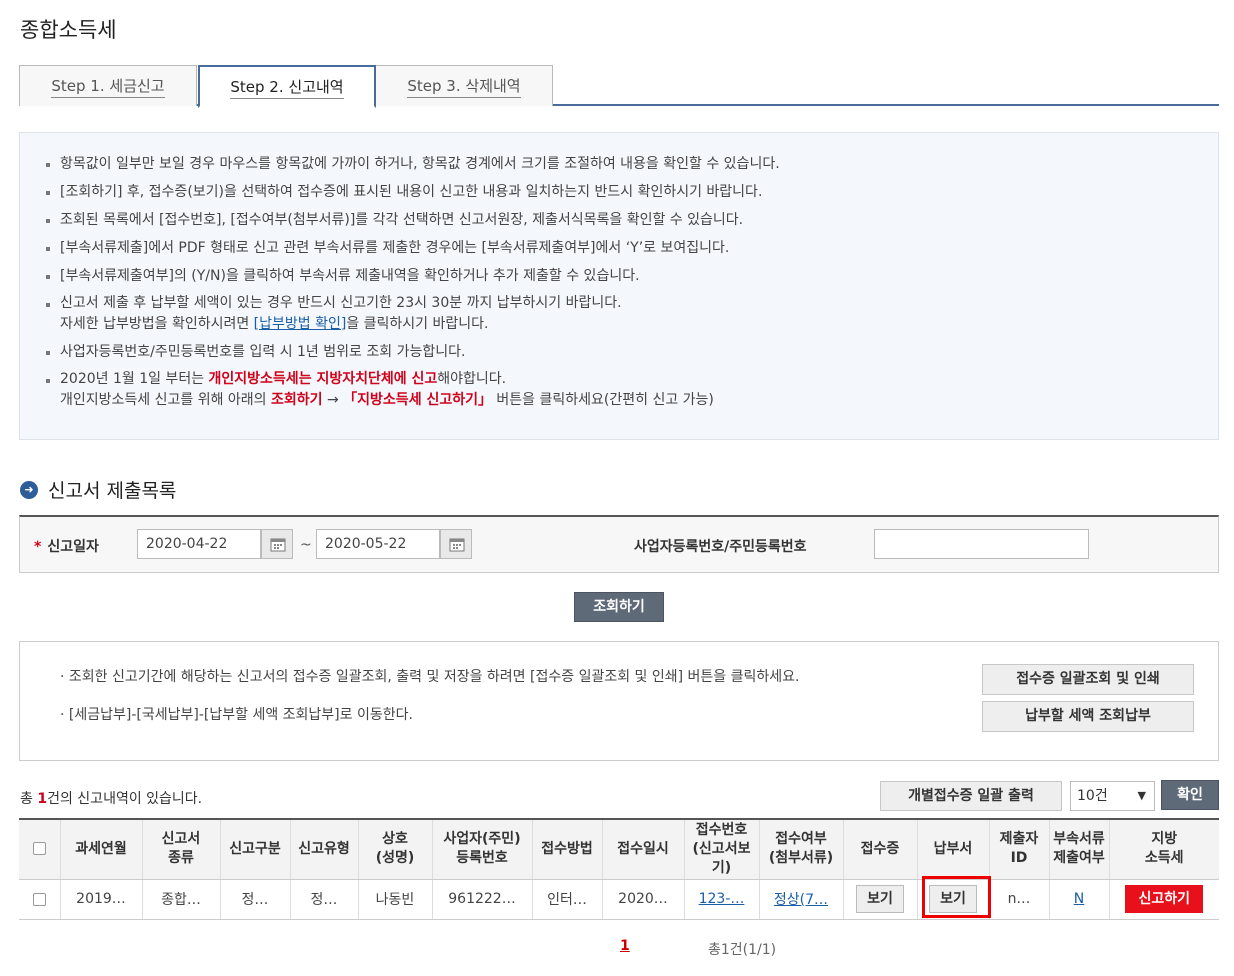 The image size is (1234, 976). I want to click on header-recv: 접수번호 (신고서보기), so click(722, 849).